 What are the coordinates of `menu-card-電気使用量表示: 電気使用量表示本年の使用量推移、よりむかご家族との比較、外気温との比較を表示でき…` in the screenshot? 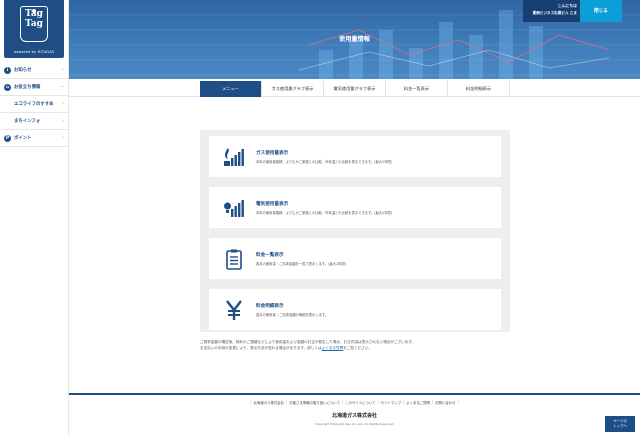 It's located at (355, 207).